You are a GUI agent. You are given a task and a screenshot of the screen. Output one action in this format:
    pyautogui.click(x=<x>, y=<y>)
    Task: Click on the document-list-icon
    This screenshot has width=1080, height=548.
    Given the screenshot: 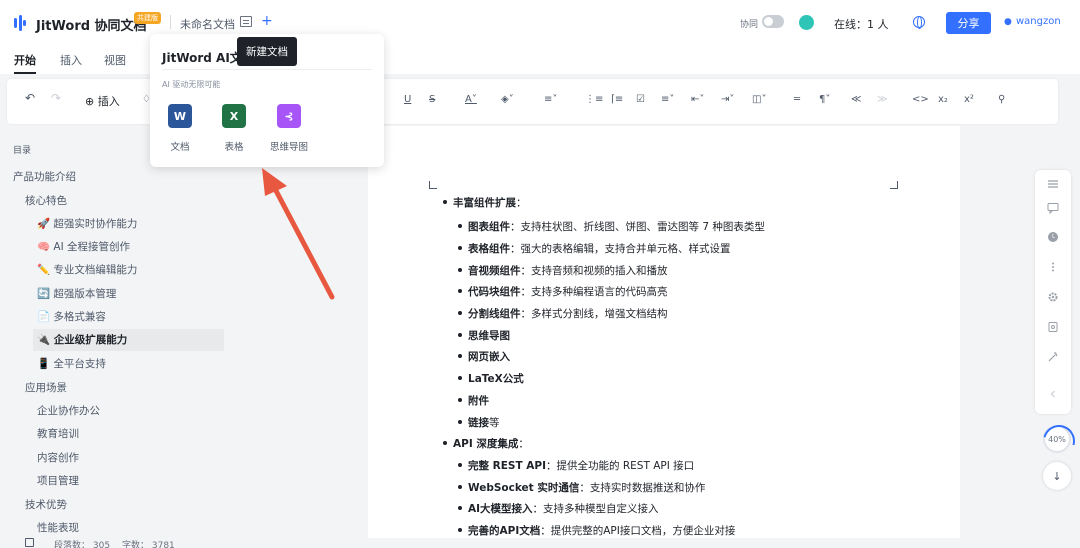 What is the action you would take?
    pyautogui.click(x=246, y=21)
    